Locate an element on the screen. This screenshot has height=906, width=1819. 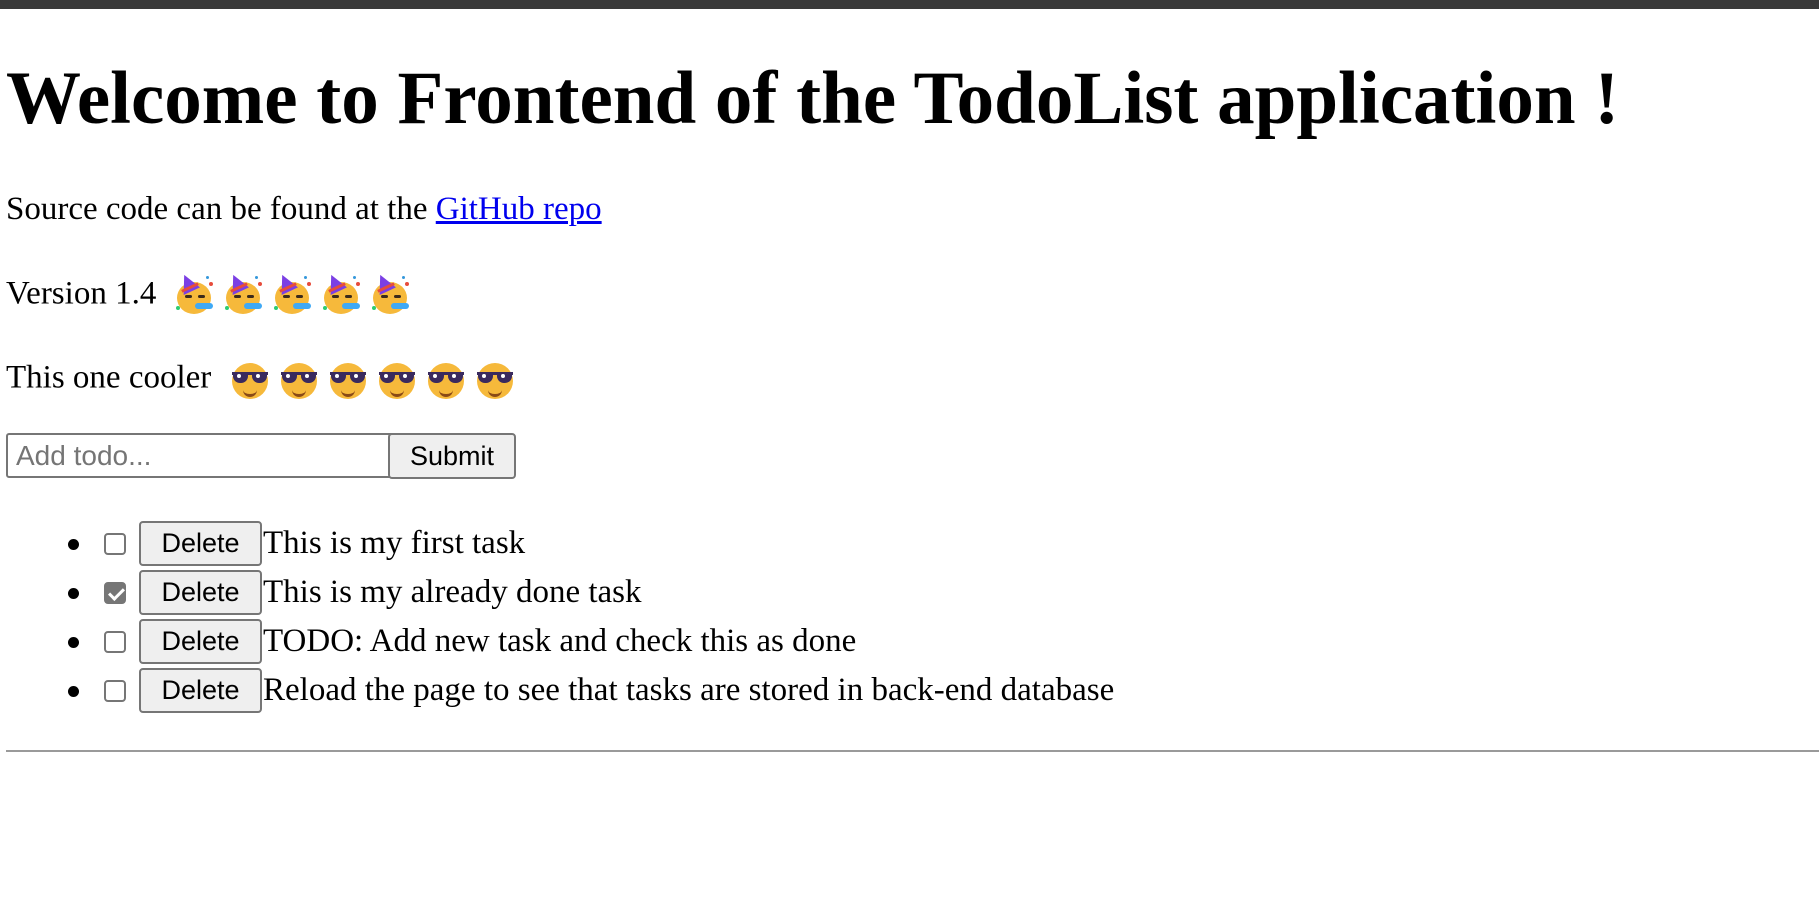
version-label: Version 1.4 is located at coordinates (81, 293).